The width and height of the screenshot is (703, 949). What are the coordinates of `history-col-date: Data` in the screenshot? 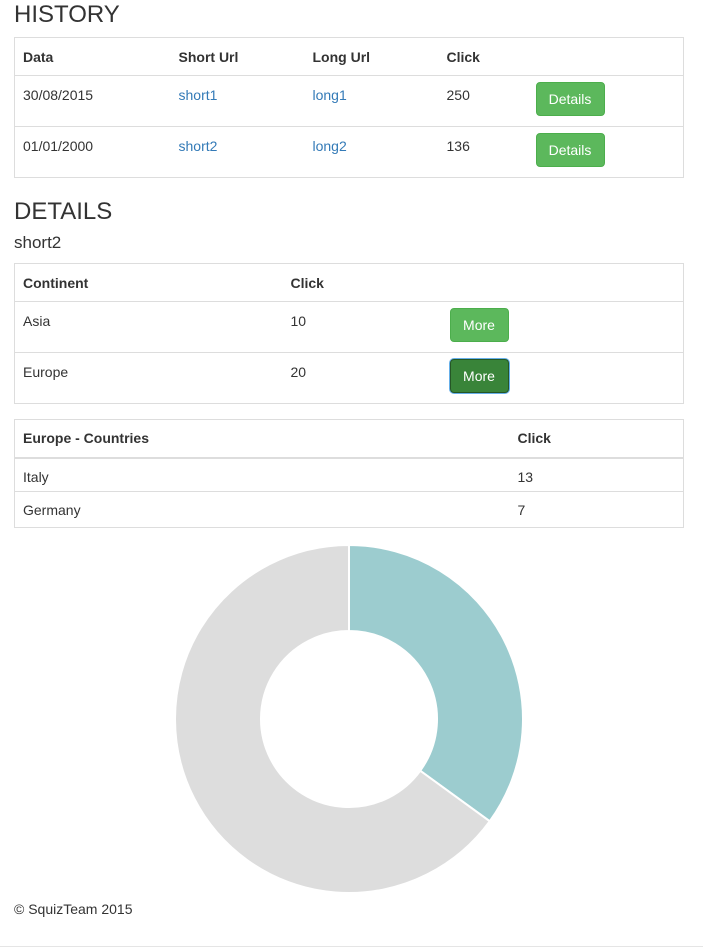 It's located at (92, 56).